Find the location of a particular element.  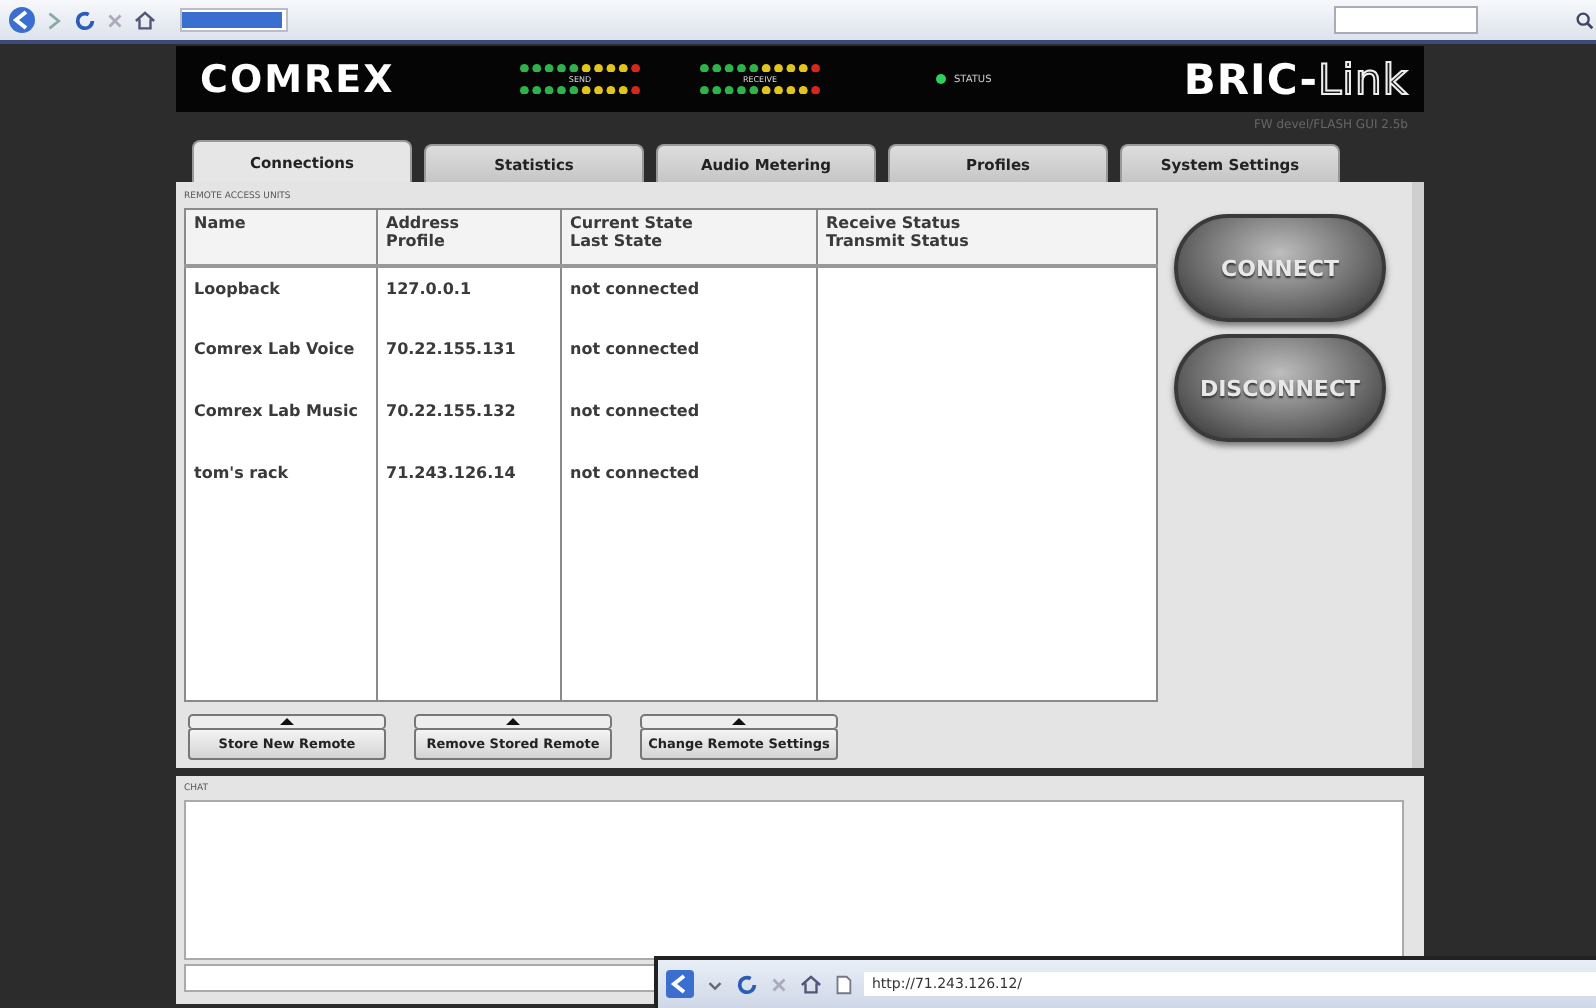

search-icon is located at coordinates (1585, 20).